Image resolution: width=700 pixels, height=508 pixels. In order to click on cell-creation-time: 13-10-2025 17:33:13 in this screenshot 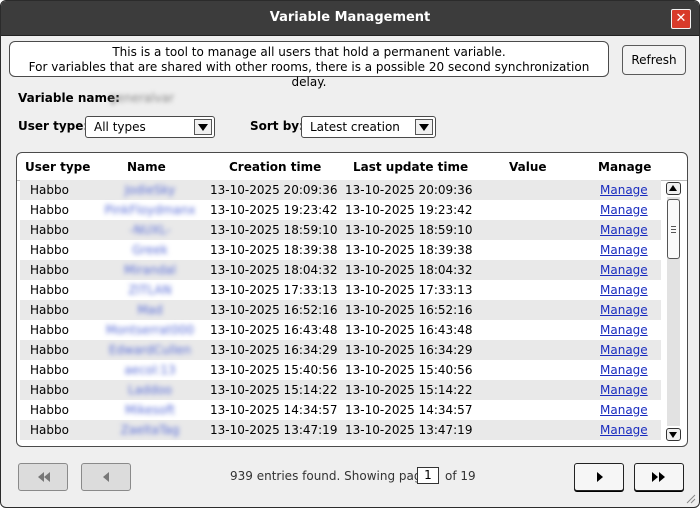, I will do `click(274, 290)`.